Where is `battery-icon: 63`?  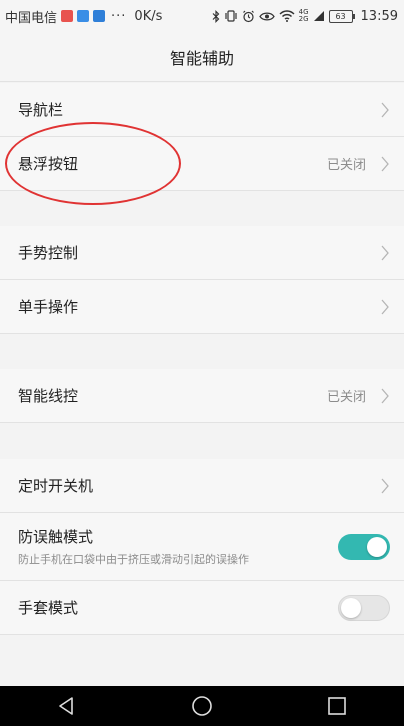 battery-icon: 63 is located at coordinates (341, 16).